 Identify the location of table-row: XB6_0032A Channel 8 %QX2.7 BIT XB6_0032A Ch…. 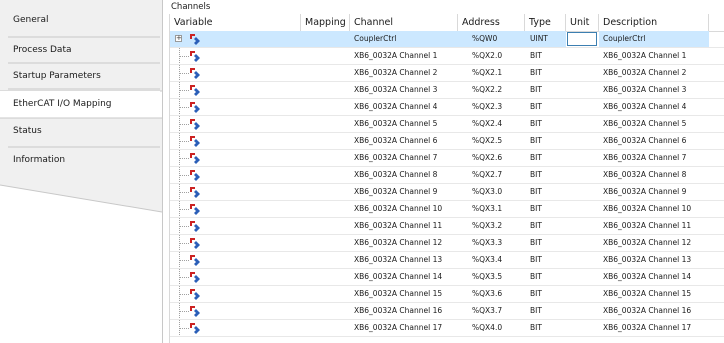
(447, 175).